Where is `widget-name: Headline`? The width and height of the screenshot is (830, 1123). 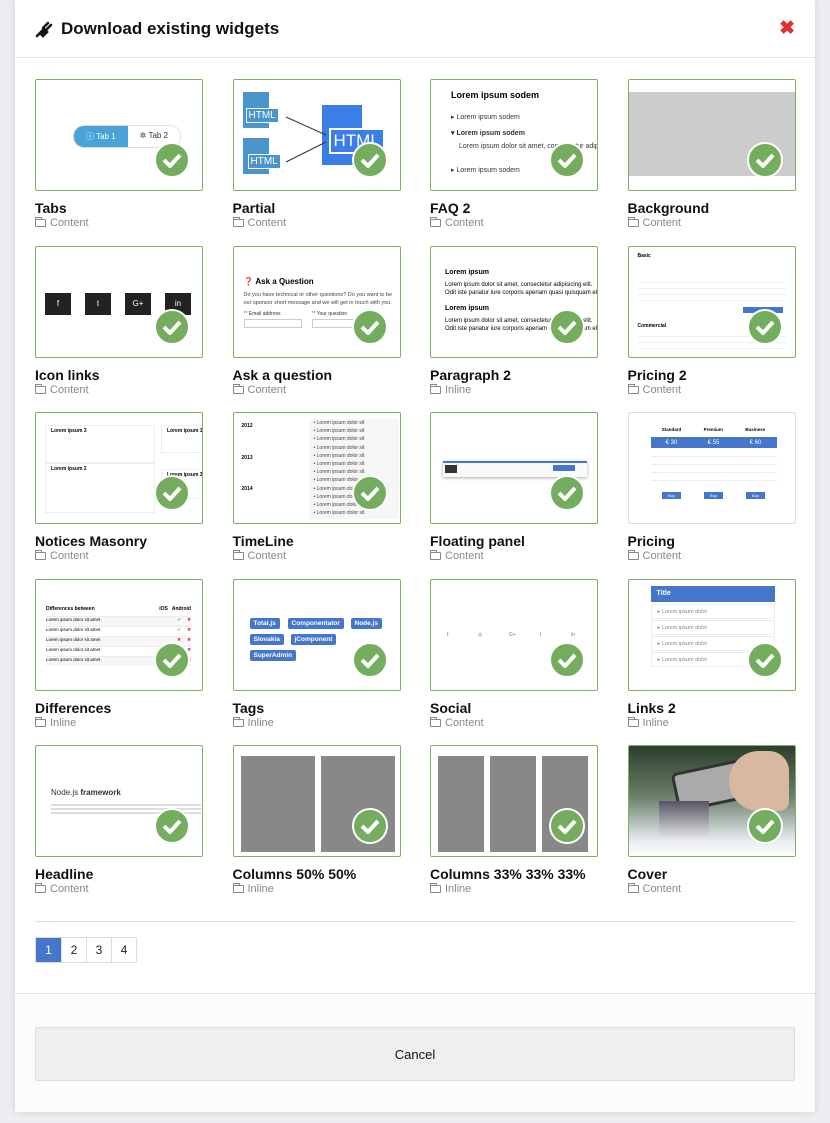
widget-name: Headline is located at coordinates (119, 874).